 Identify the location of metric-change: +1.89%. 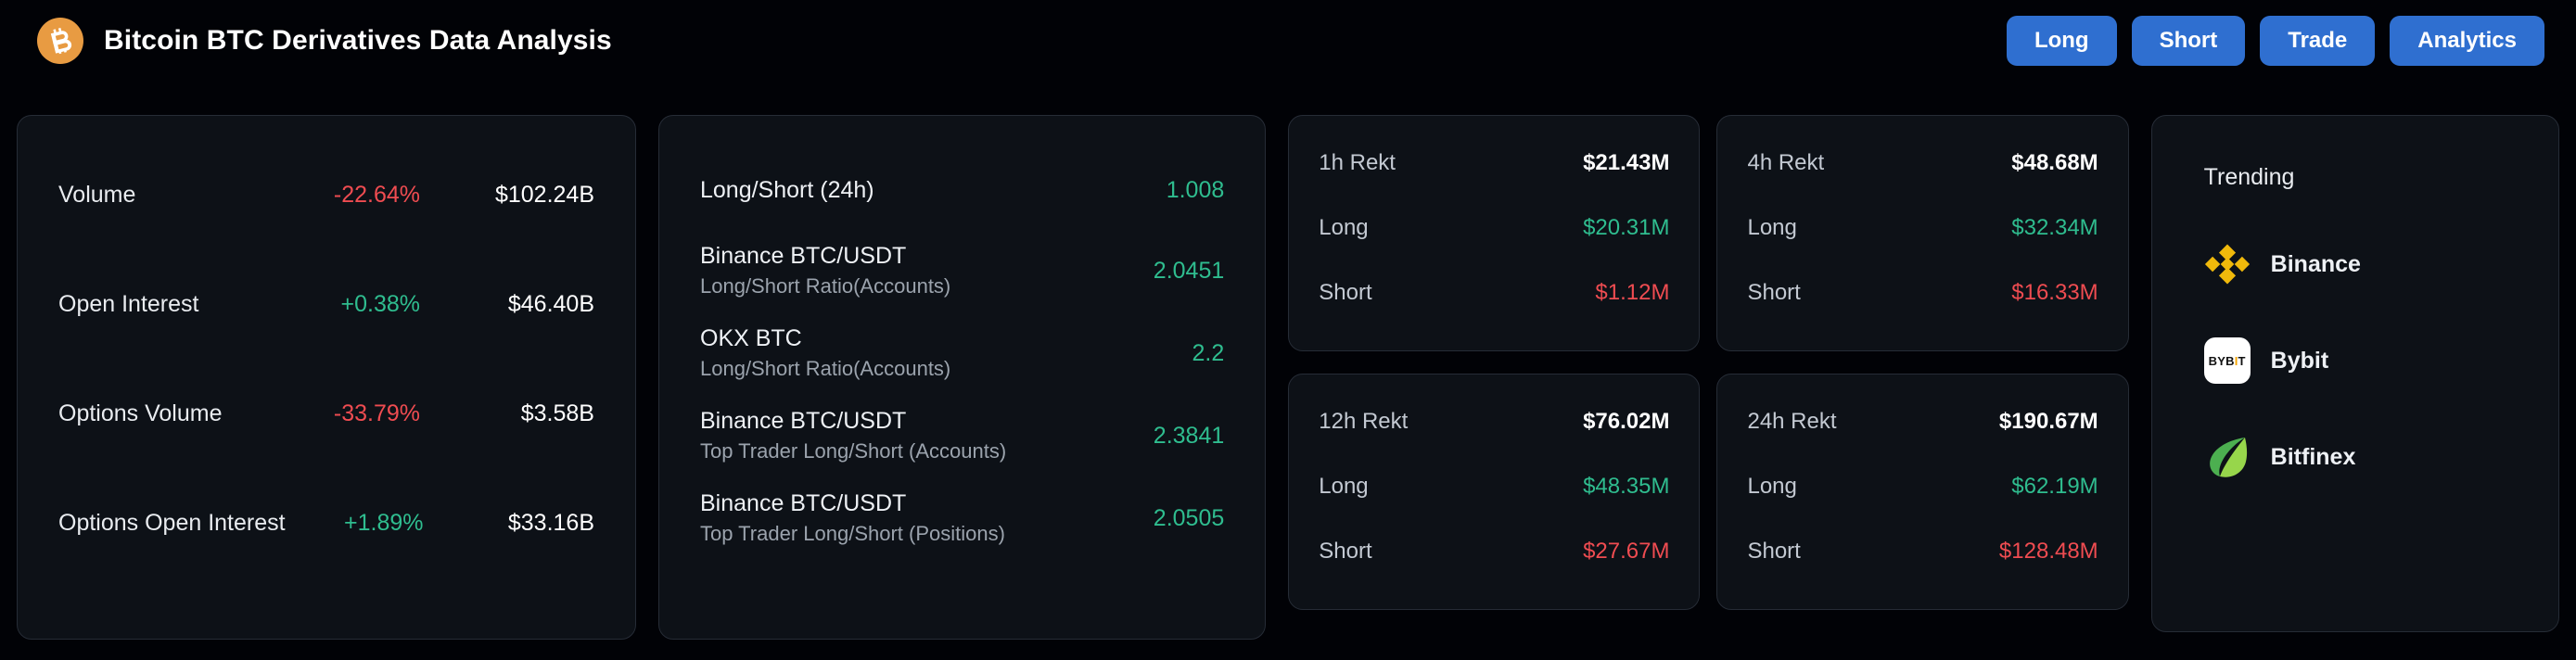
(384, 523).